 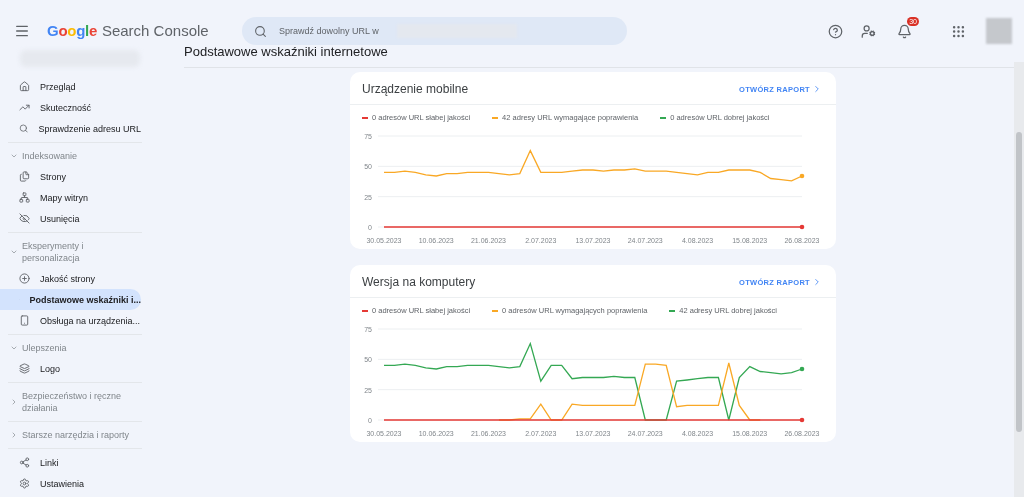 I want to click on bell-icon, so click(x=904, y=31).